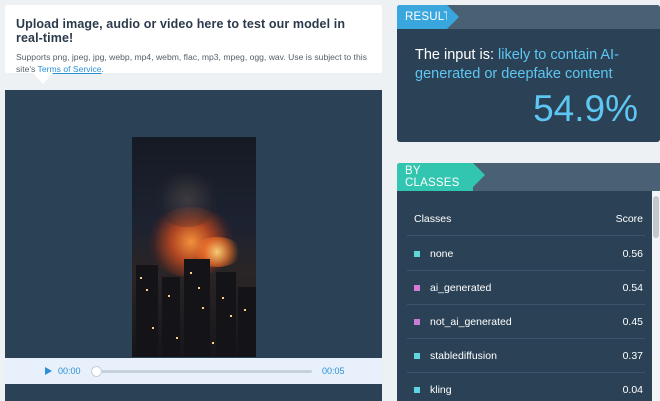 This screenshot has height=401, width=660. Describe the element at coordinates (526, 387) in the screenshot. I see `class-row: kling 0.04` at that location.